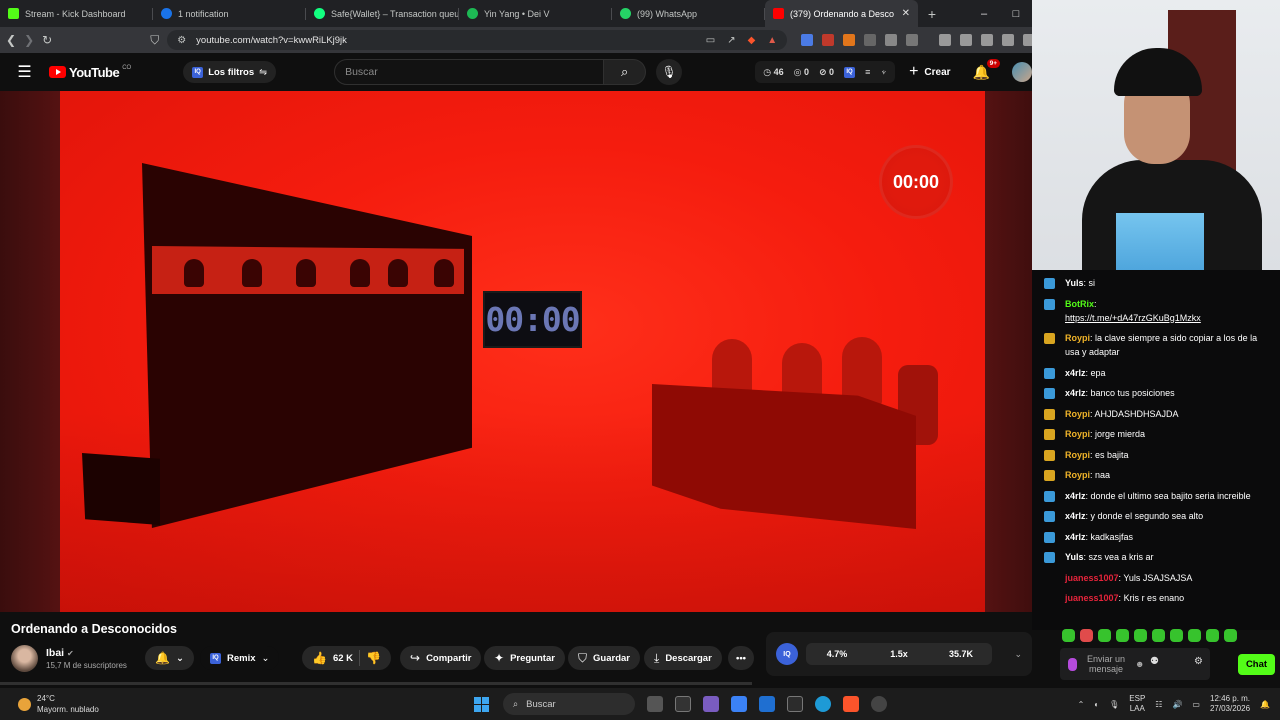  Describe the element at coordinates (58, 704) in the screenshot. I see `weather-widget: 24°C Mayorm. nublado` at that location.